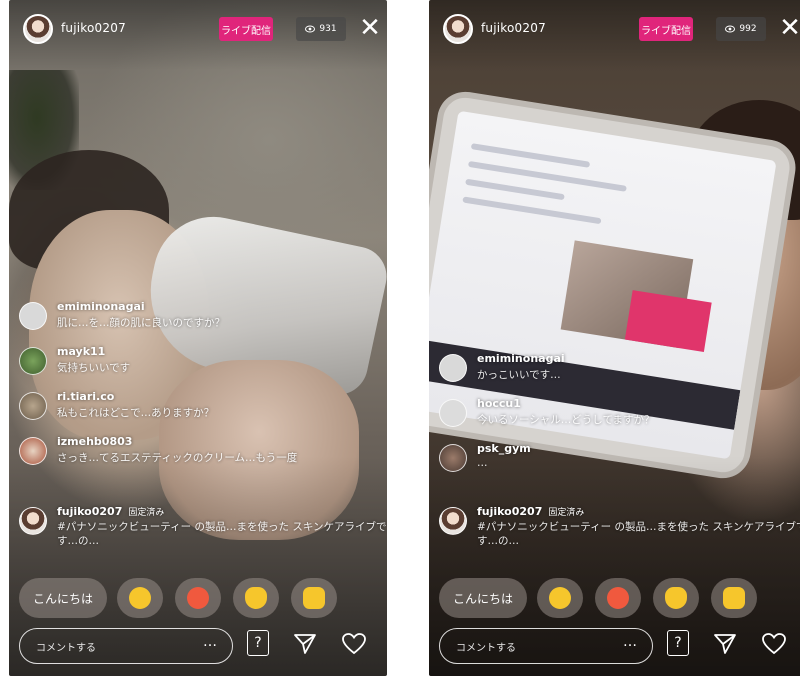 The height and width of the screenshot is (676, 800). I want to click on comment-text: 私もこれはどこで…ありますか？, so click(136, 413).